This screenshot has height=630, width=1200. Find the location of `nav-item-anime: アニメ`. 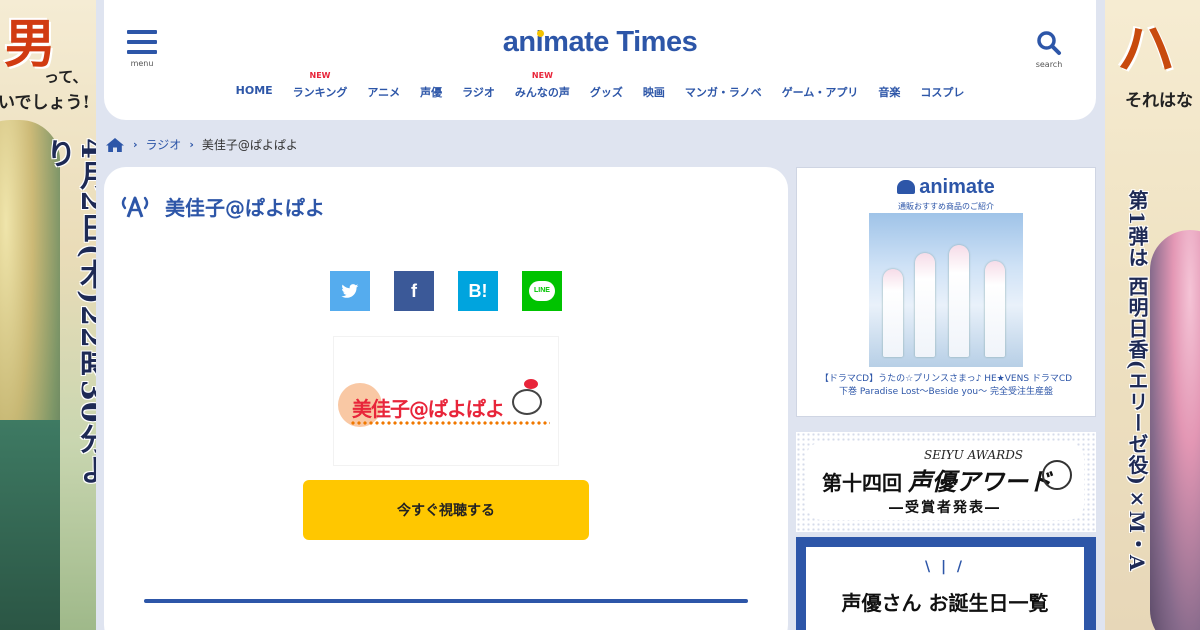

nav-item-anime: アニメ is located at coordinates (383, 92).